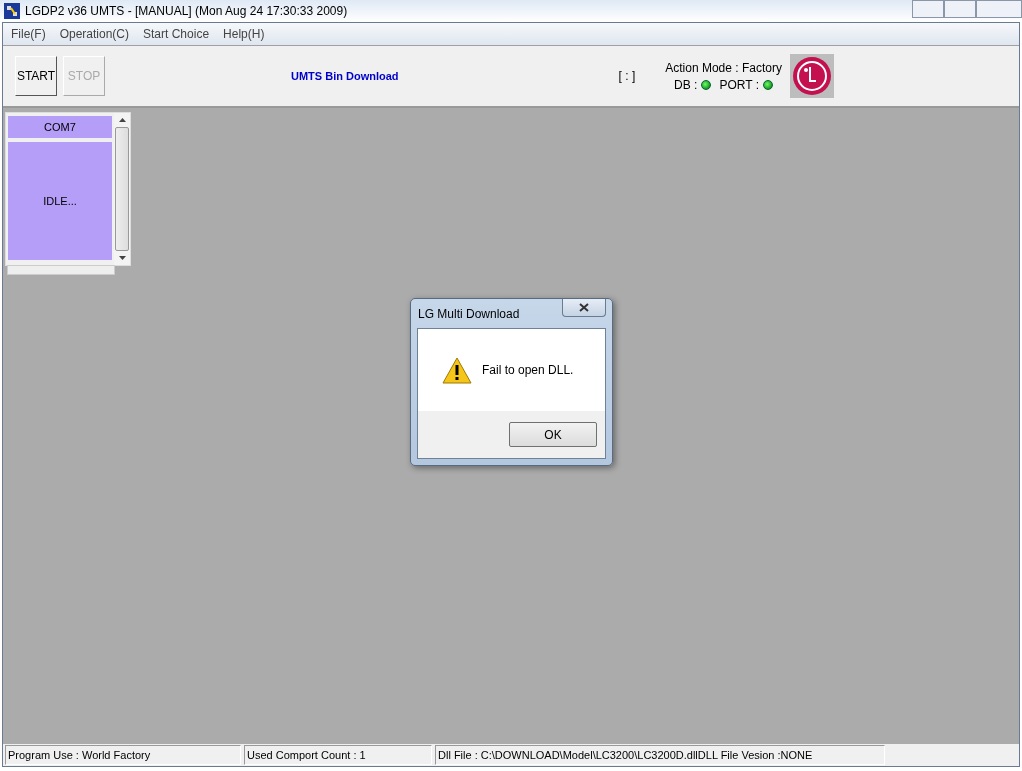 Image resolution: width=1022 pixels, height=771 pixels. Describe the element at coordinates (345, 76) in the screenshot. I see `mode-title: UMTS Bin Download` at that location.